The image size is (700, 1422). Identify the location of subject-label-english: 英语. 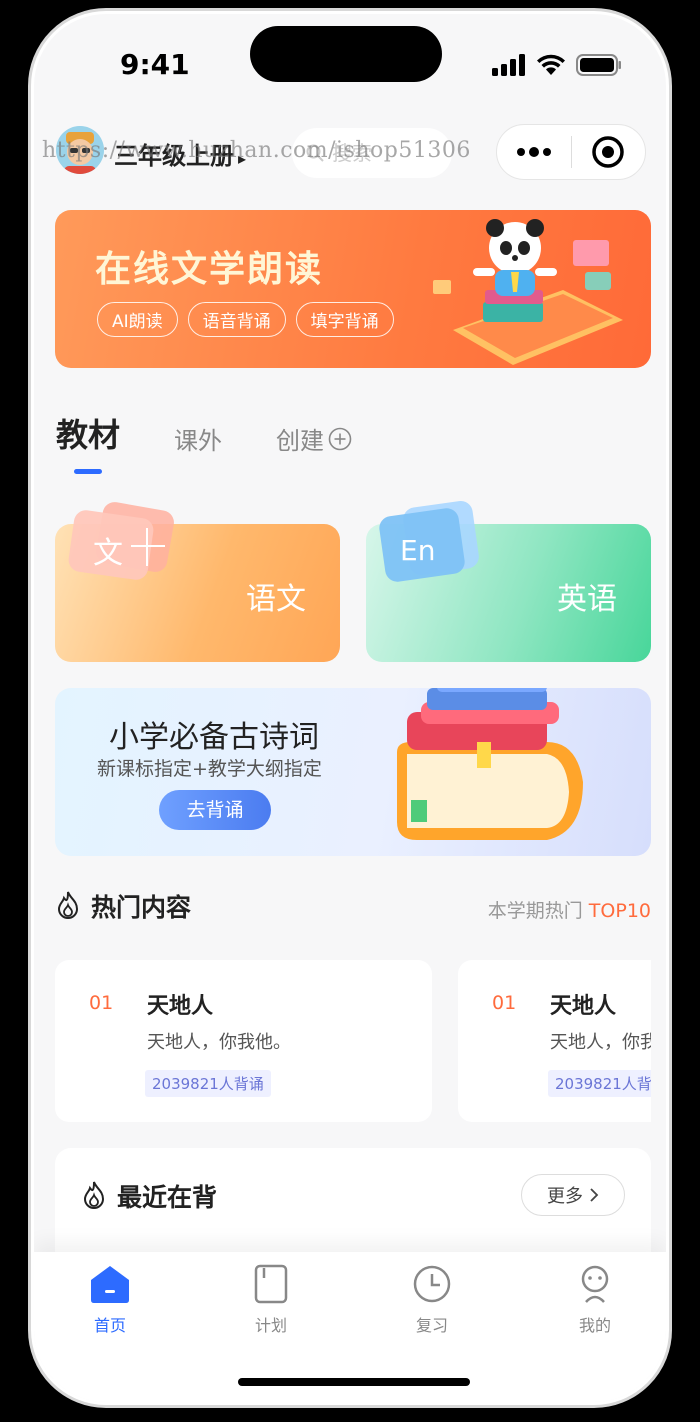
(587, 599).